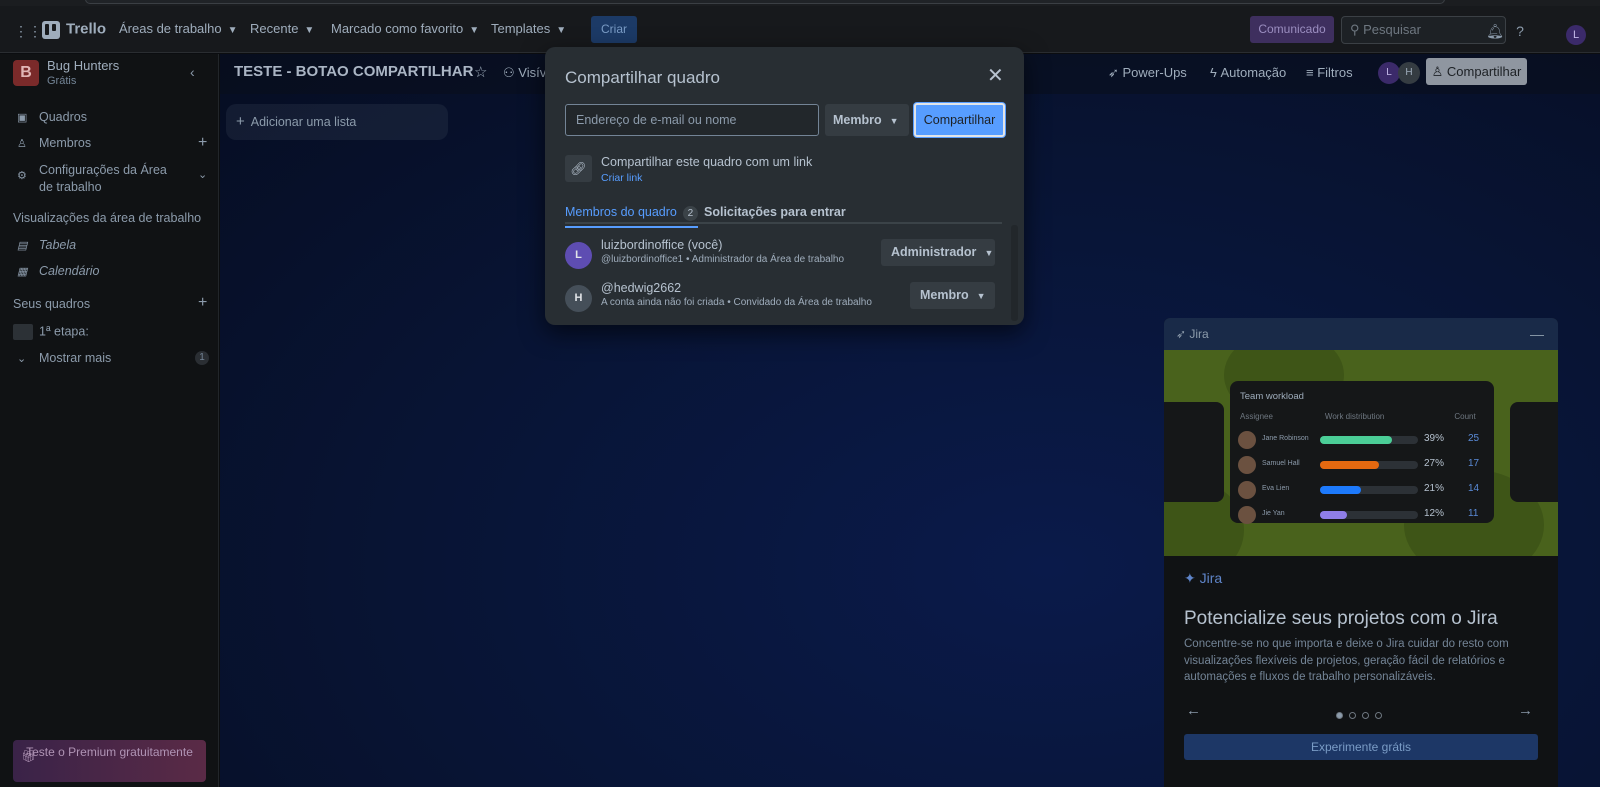 This screenshot has height=787, width=1600. Describe the element at coordinates (83, 65) in the screenshot. I see `workspace-name: Bug Hunters` at that location.